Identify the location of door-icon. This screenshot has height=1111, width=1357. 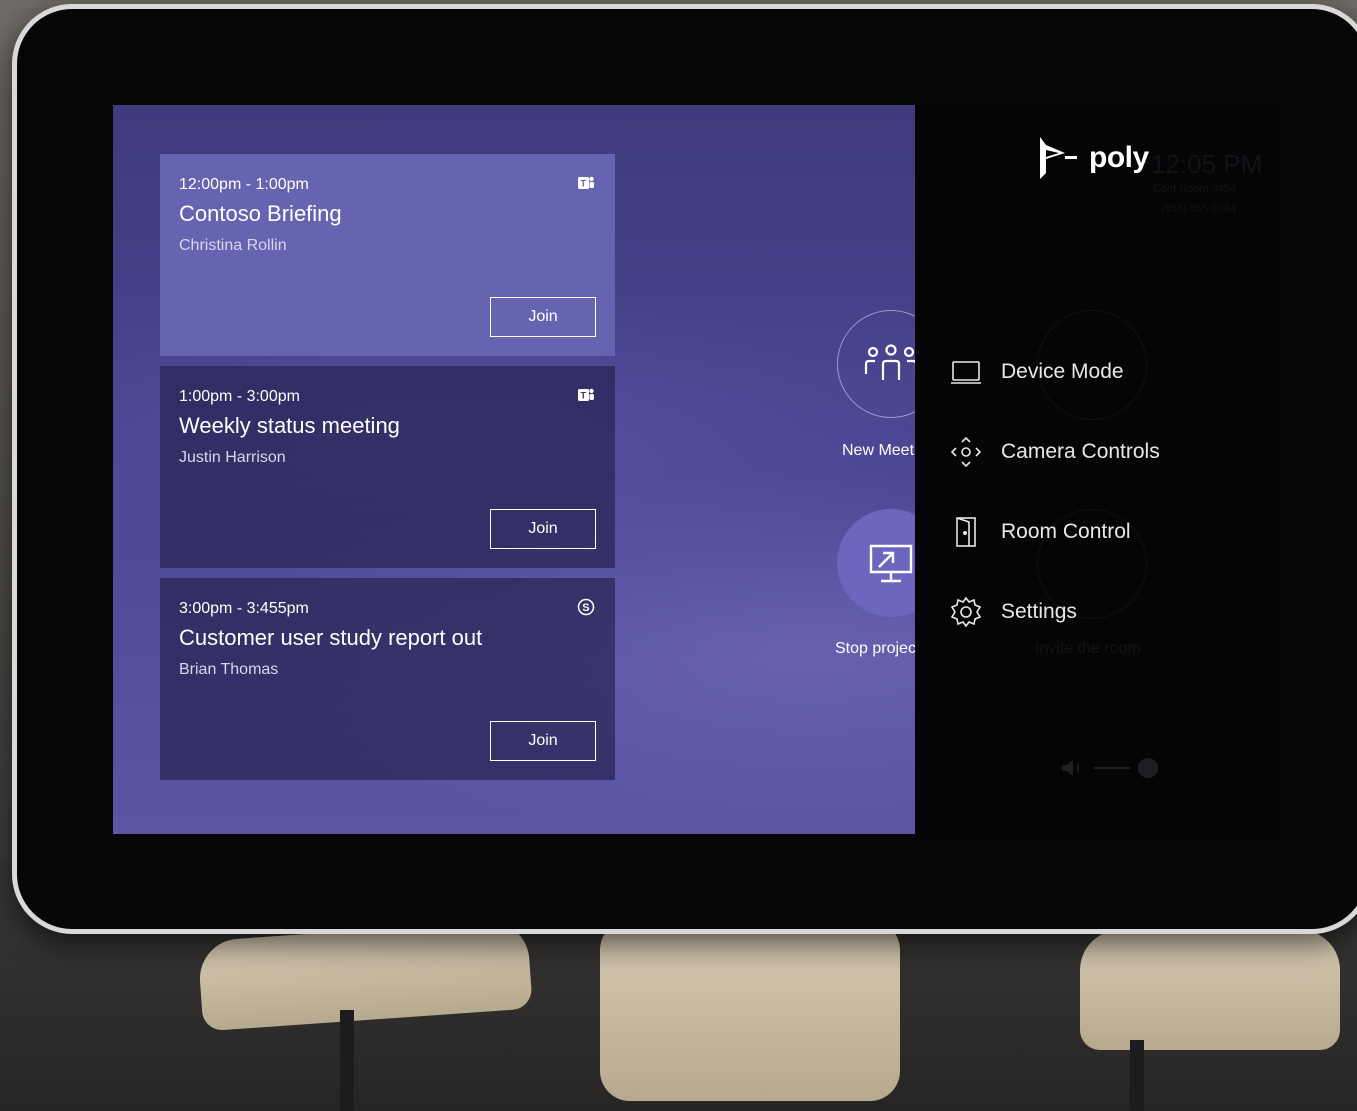
(966, 532).